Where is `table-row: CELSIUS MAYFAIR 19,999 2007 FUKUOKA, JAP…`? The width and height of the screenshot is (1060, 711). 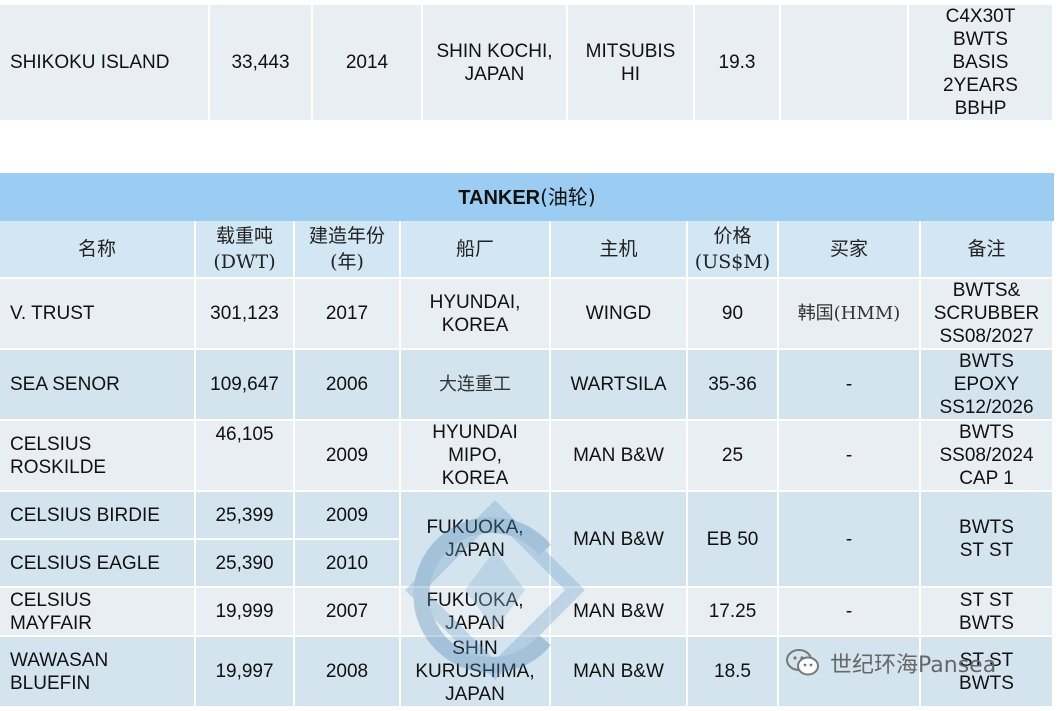 table-row: CELSIUS MAYFAIR 19,999 2007 FUKUOKA, JAP… is located at coordinates (527, 612).